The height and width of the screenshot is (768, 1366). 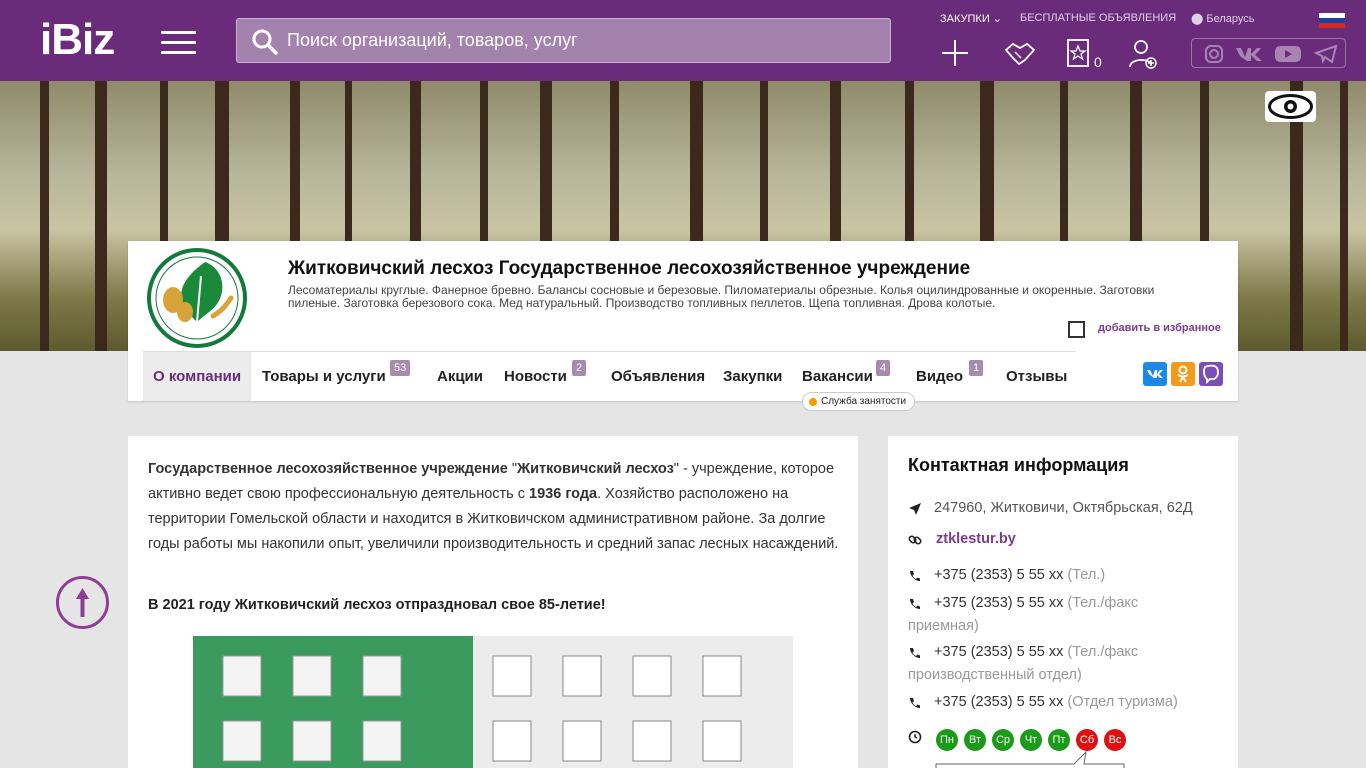 What do you see at coordinates (995, 675) in the screenshot?
I see `phone-note: производственный отдел)` at bounding box center [995, 675].